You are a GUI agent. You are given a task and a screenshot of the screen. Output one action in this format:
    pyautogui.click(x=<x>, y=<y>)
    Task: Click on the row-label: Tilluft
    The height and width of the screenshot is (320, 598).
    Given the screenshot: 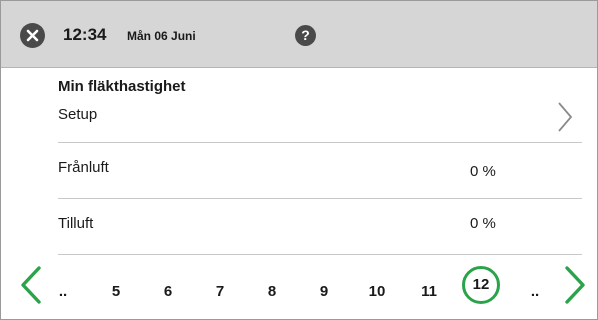 What is the action you would take?
    pyautogui.click(x=76, y=223)
    